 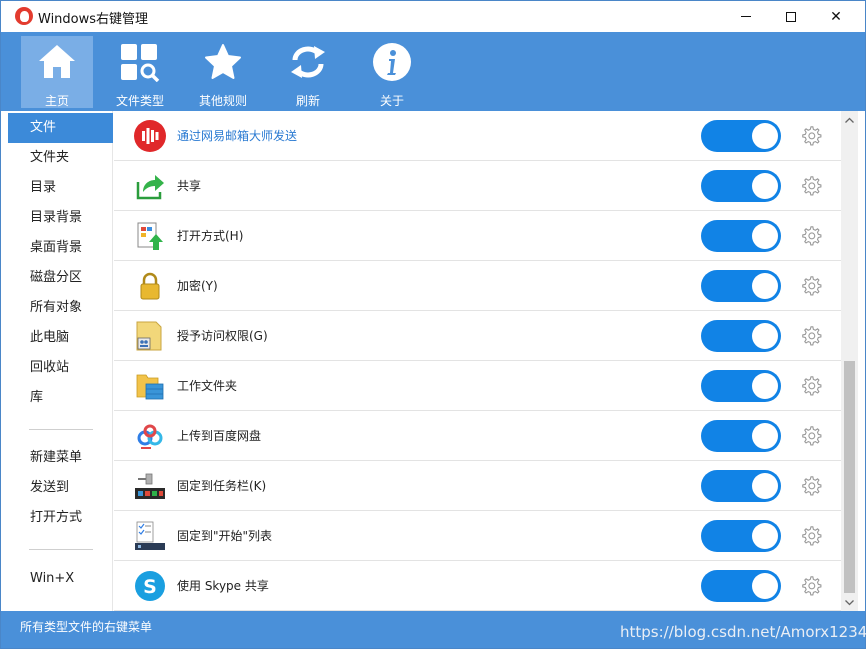 I want to click on toolbar-file-types-button: 文件类型, so click(x=140, y=72).